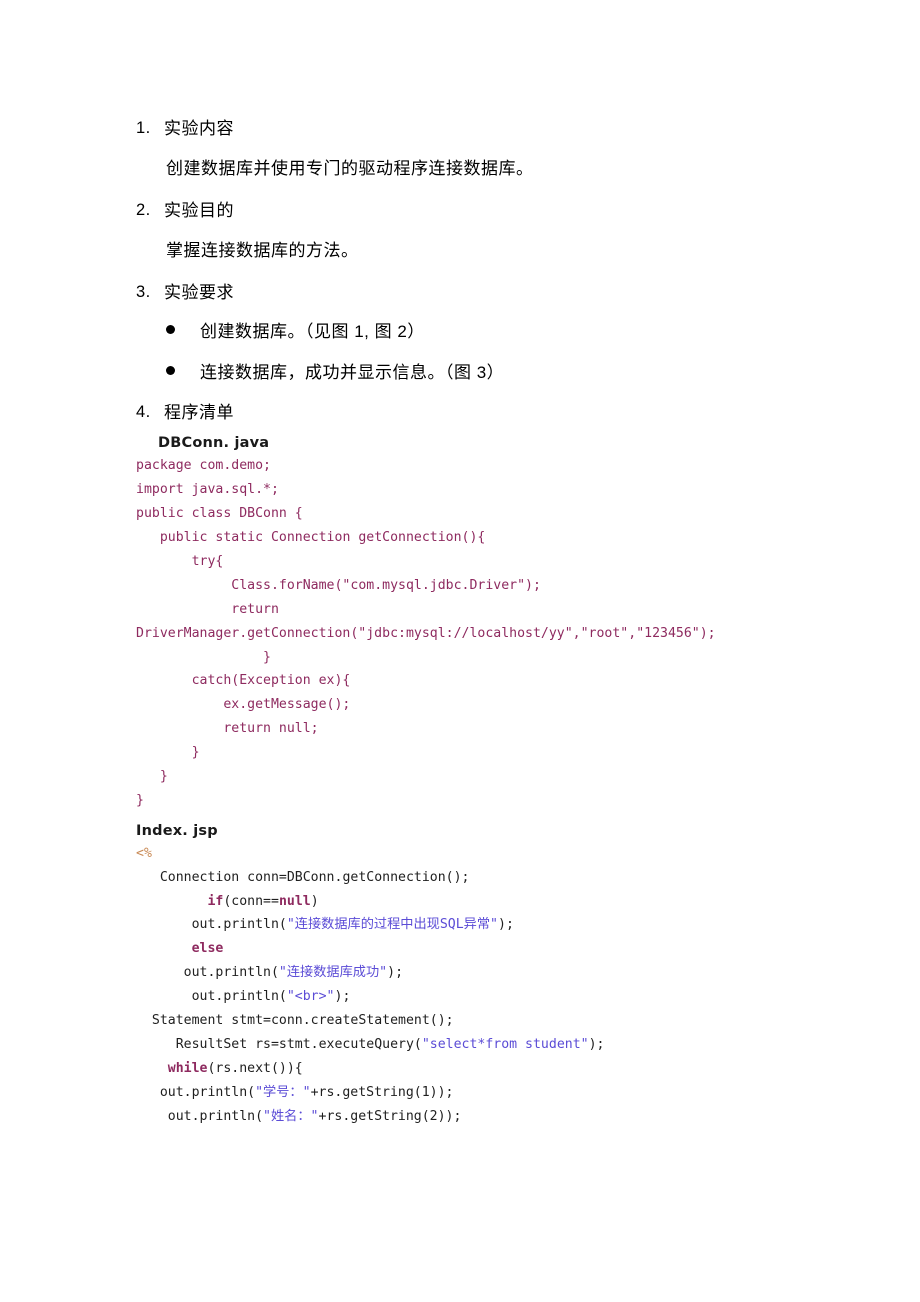  What do you see at coordinates (303, 877) in the screenshot?
I see `code-line: Connection conn=DBConn.getConnection();` at bounding box center [303, 877].